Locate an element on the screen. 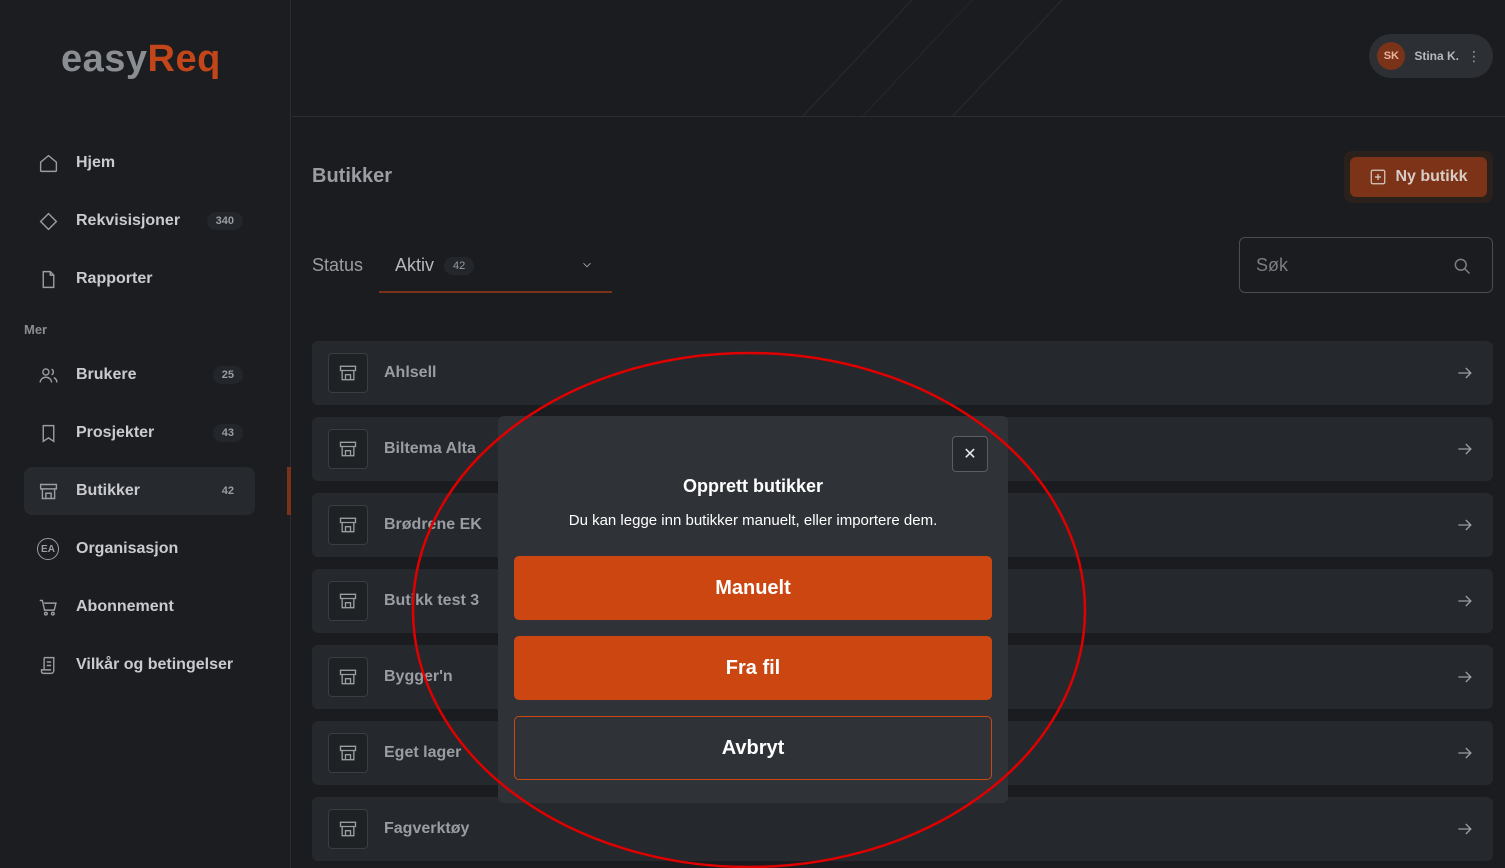  top-header: SK Stina K. ⋮ is located at coordinates (898, 58).